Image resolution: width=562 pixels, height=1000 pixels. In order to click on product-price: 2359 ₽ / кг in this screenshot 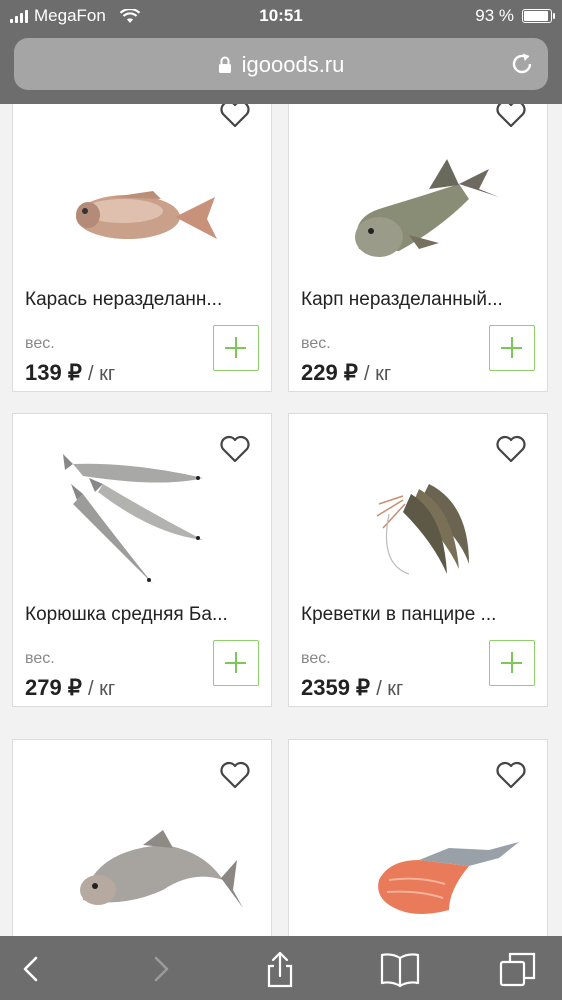, I will do `click(352, 688)`.